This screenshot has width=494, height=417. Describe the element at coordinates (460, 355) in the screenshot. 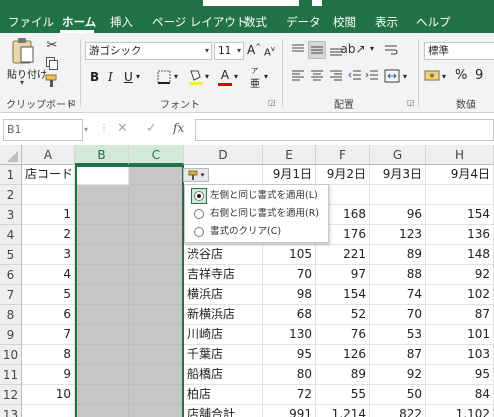

I see `cell-h10: 103` at that location.